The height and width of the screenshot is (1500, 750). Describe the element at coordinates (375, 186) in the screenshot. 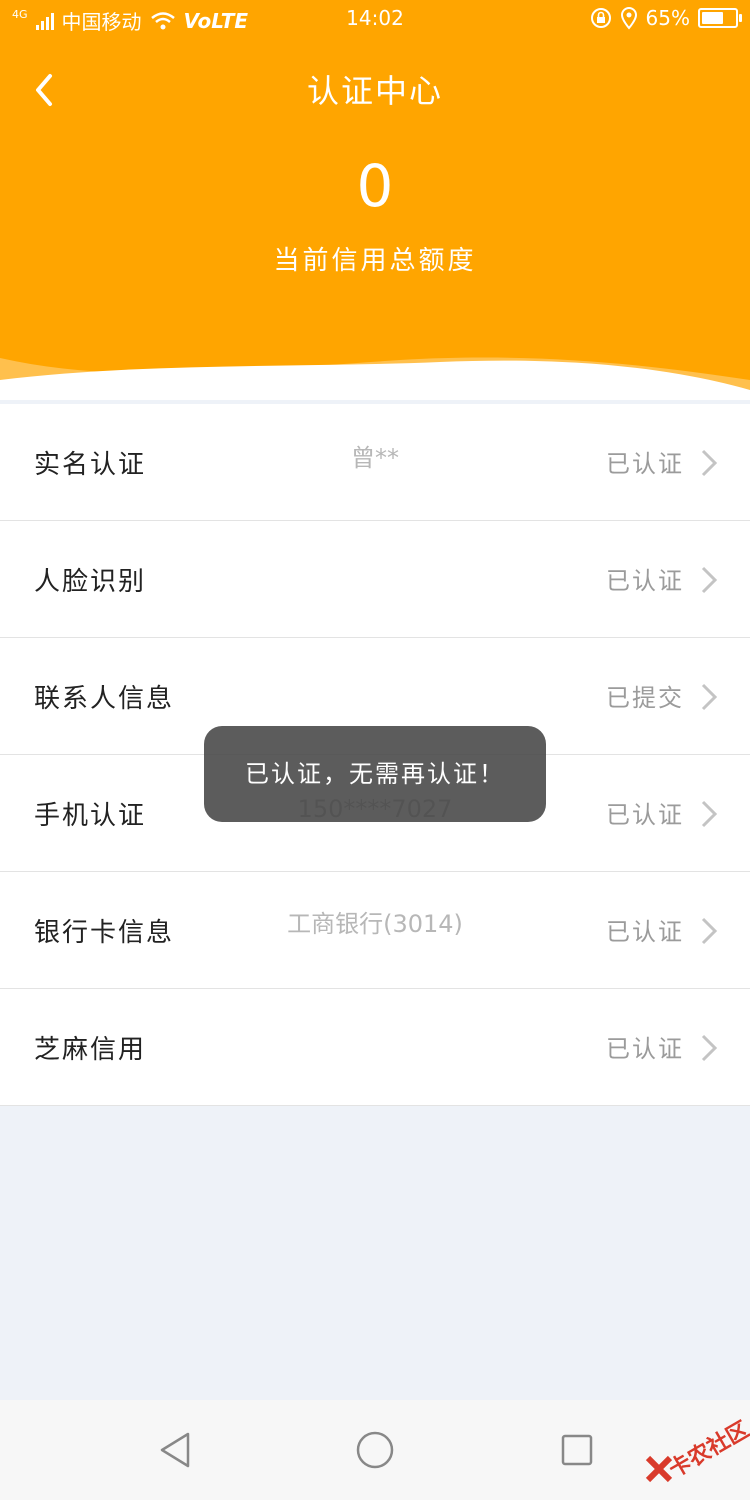

I see `credit-amount: 0` at that location.